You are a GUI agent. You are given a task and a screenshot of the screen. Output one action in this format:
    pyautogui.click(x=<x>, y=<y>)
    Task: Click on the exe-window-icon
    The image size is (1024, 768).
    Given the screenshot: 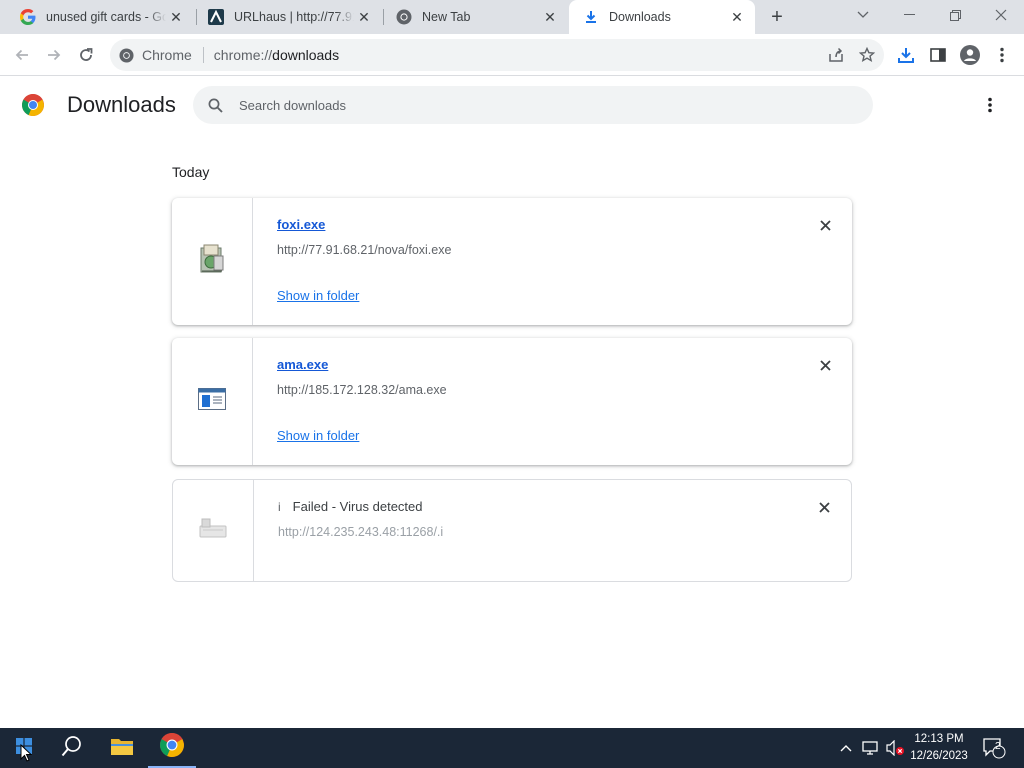 What is the action you would take?
    pyautogui.click(x=212, y=401)
    